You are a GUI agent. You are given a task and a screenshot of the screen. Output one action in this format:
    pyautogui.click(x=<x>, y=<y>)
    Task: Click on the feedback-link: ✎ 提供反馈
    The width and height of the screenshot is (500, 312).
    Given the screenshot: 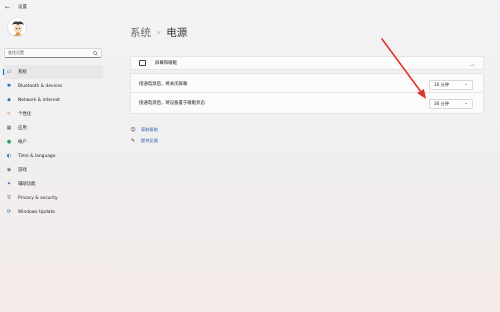 What is the action you would take?
    pyautogui.click(x=144, y=140)
    